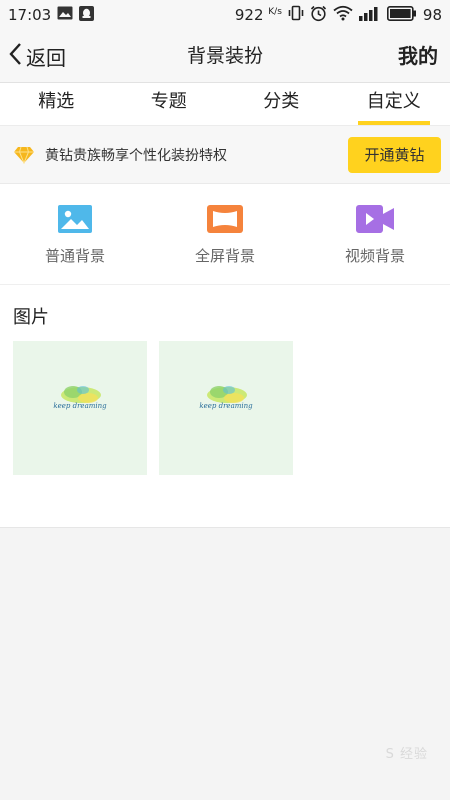 This screenshot has height=800, width=450. Describe the element at coordinates (258, 15) in the screenshot. I see `network-speed: 922 K/s` at that location.